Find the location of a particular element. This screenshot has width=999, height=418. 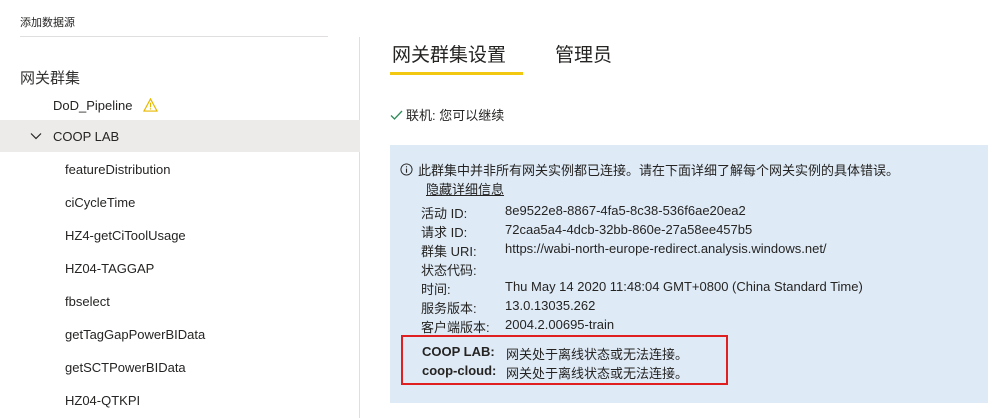

chevron-down-icon is located at coordinates (36, 136).